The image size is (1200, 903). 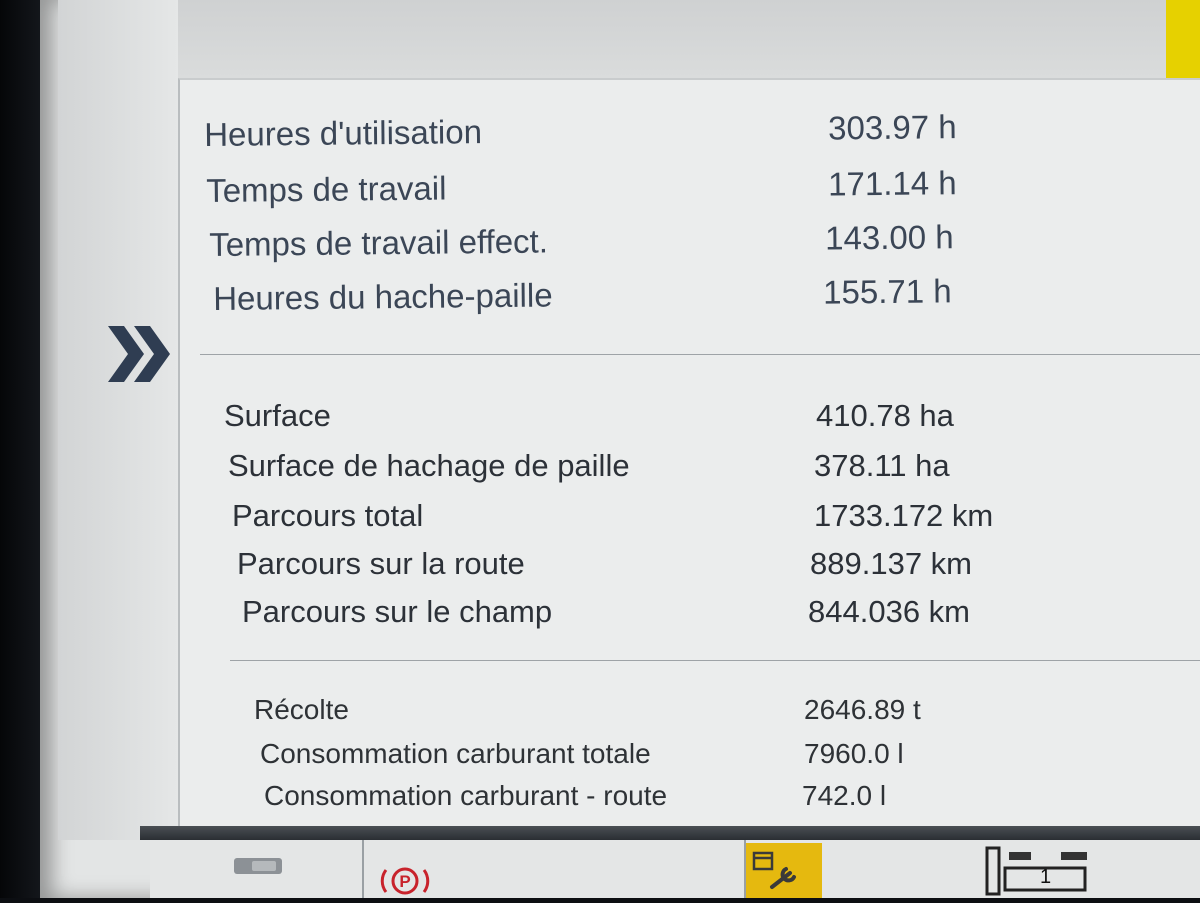 What do you see at coordinates (774, 870) in the screenshot?
I see `calendar-wrench-icon` at bounding box center [774, 870].